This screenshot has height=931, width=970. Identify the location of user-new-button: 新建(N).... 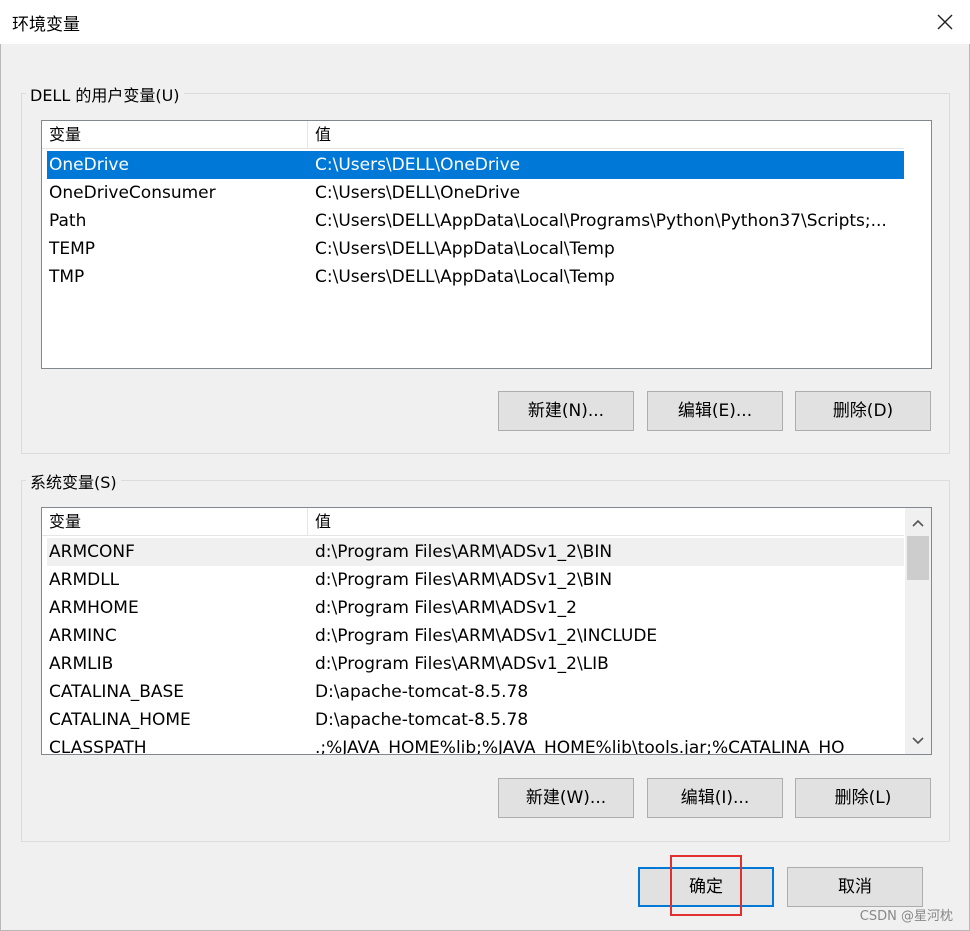
(566, 411).